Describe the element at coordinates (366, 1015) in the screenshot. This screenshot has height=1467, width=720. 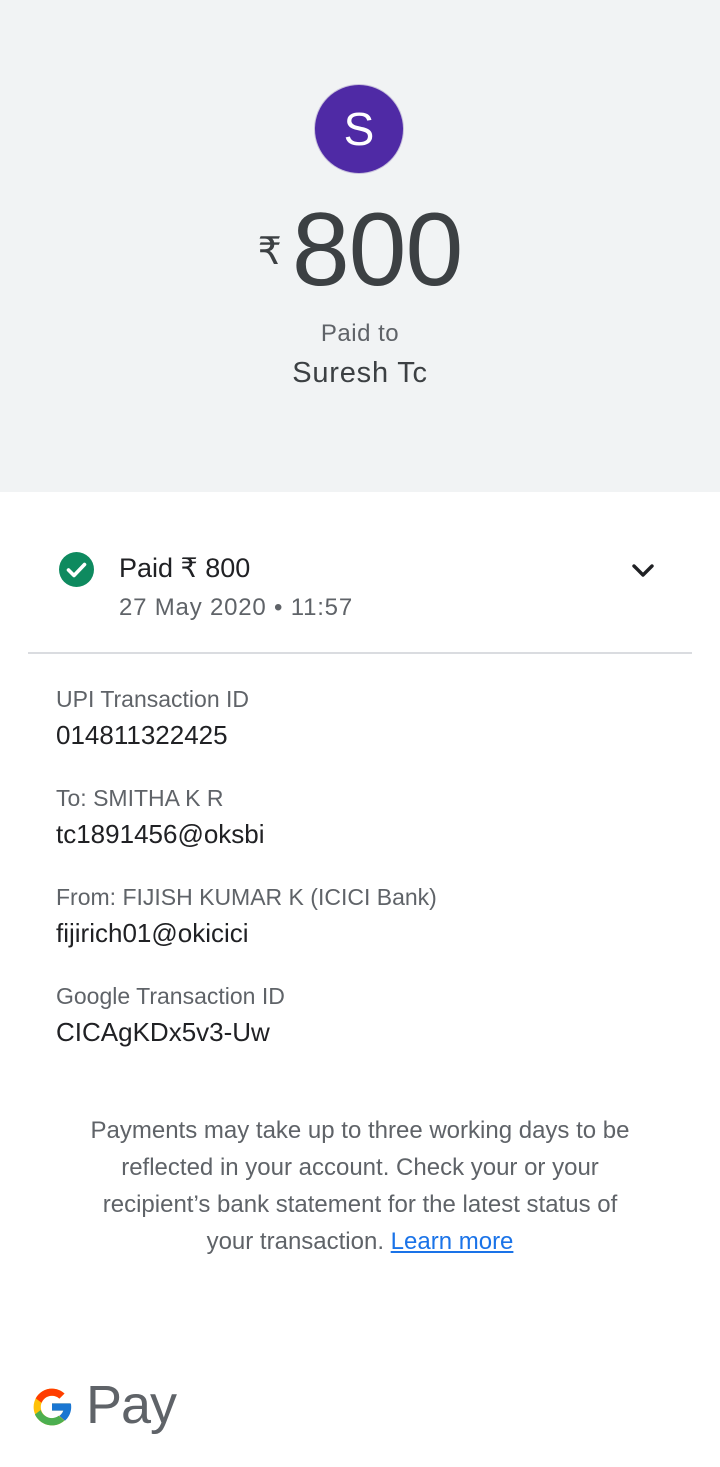
I see `google-transaction-id: Google Transaction ID CICAgKDx5v3-Uw` at that location.